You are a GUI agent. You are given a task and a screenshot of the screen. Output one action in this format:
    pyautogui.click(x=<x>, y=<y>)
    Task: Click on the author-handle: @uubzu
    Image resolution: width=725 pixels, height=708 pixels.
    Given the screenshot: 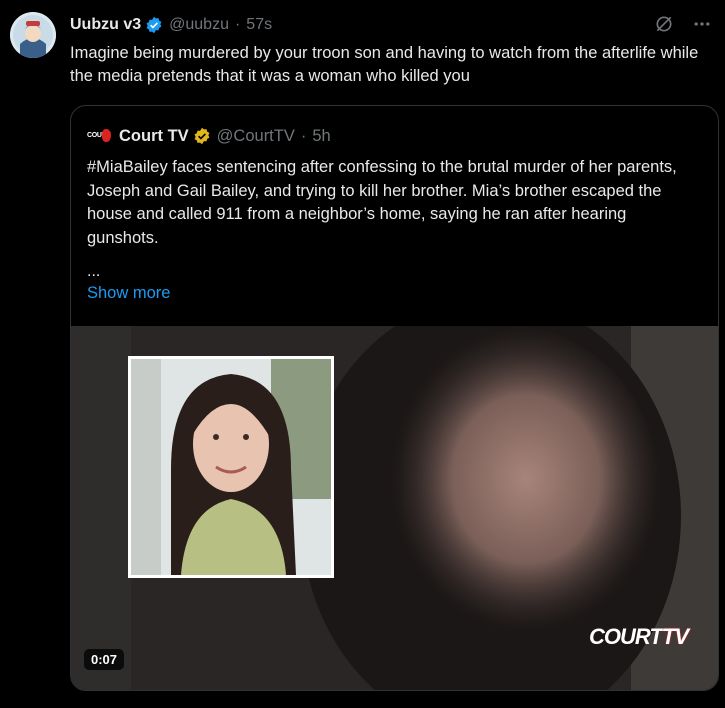 What is the action you would take?
    pyautogui.click(x=199, y=25)
    